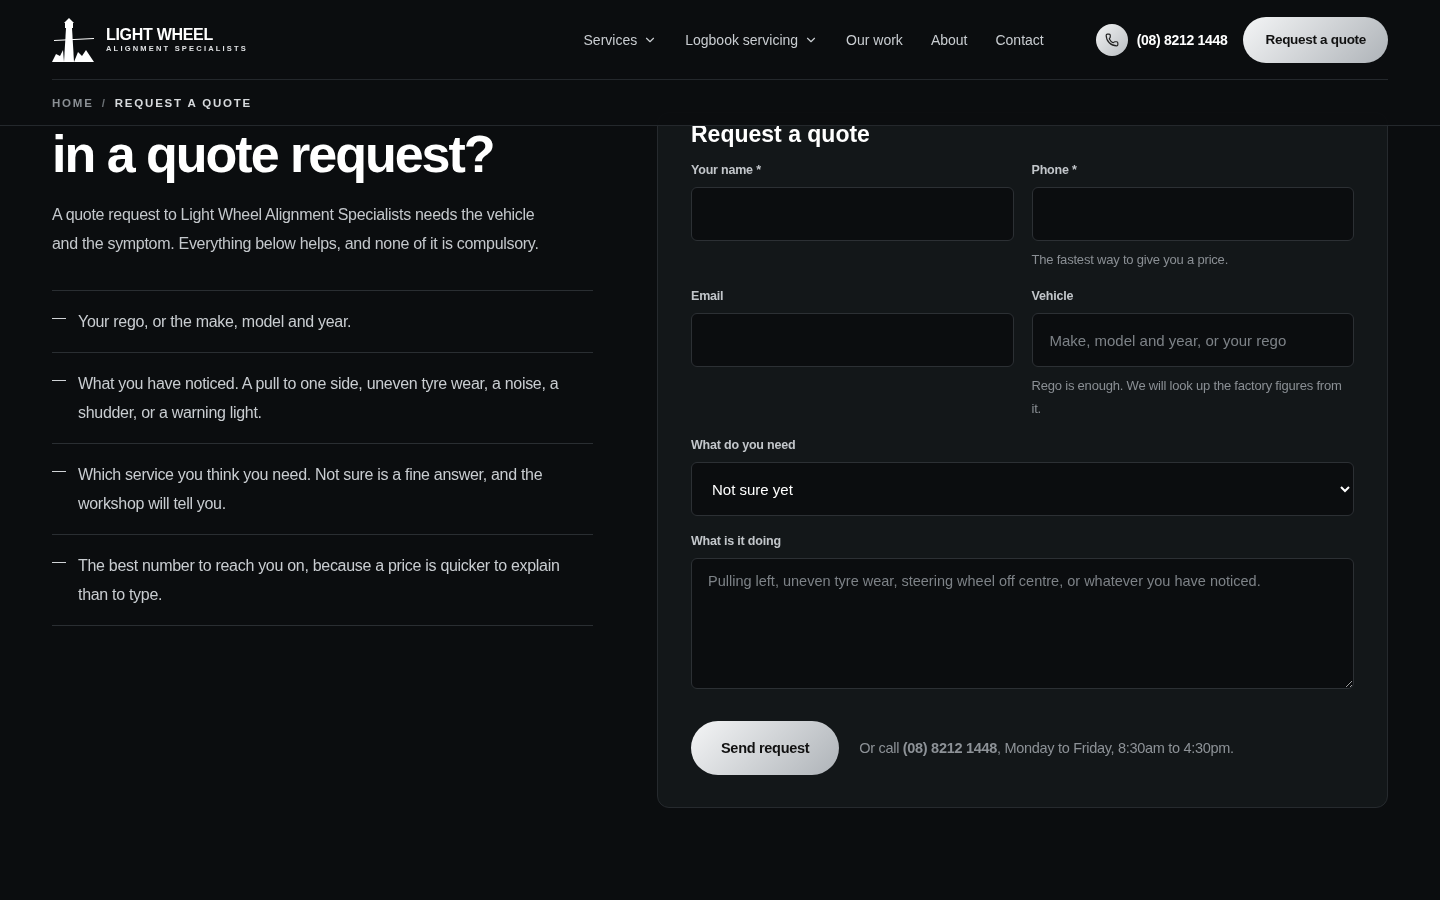  Describe the element at coordinates (1187, 397) in the screenshot. I see `field-hint: Rego is enough. We will look up the factory figures from it.` at that location.